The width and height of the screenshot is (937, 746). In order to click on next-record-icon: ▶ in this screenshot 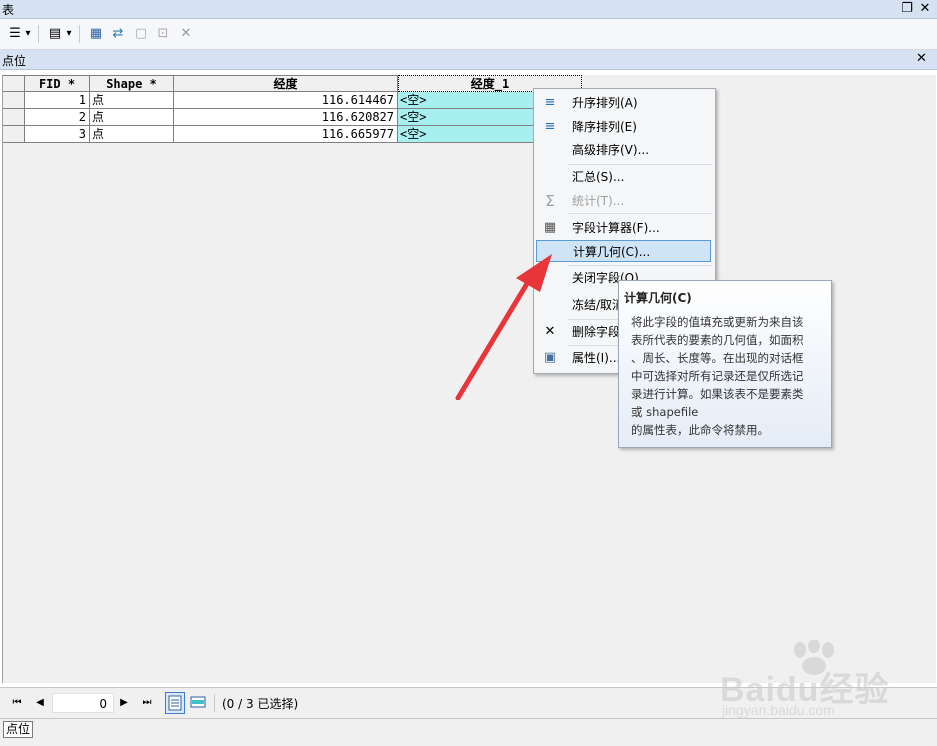, I will do `click(124, 703)`.